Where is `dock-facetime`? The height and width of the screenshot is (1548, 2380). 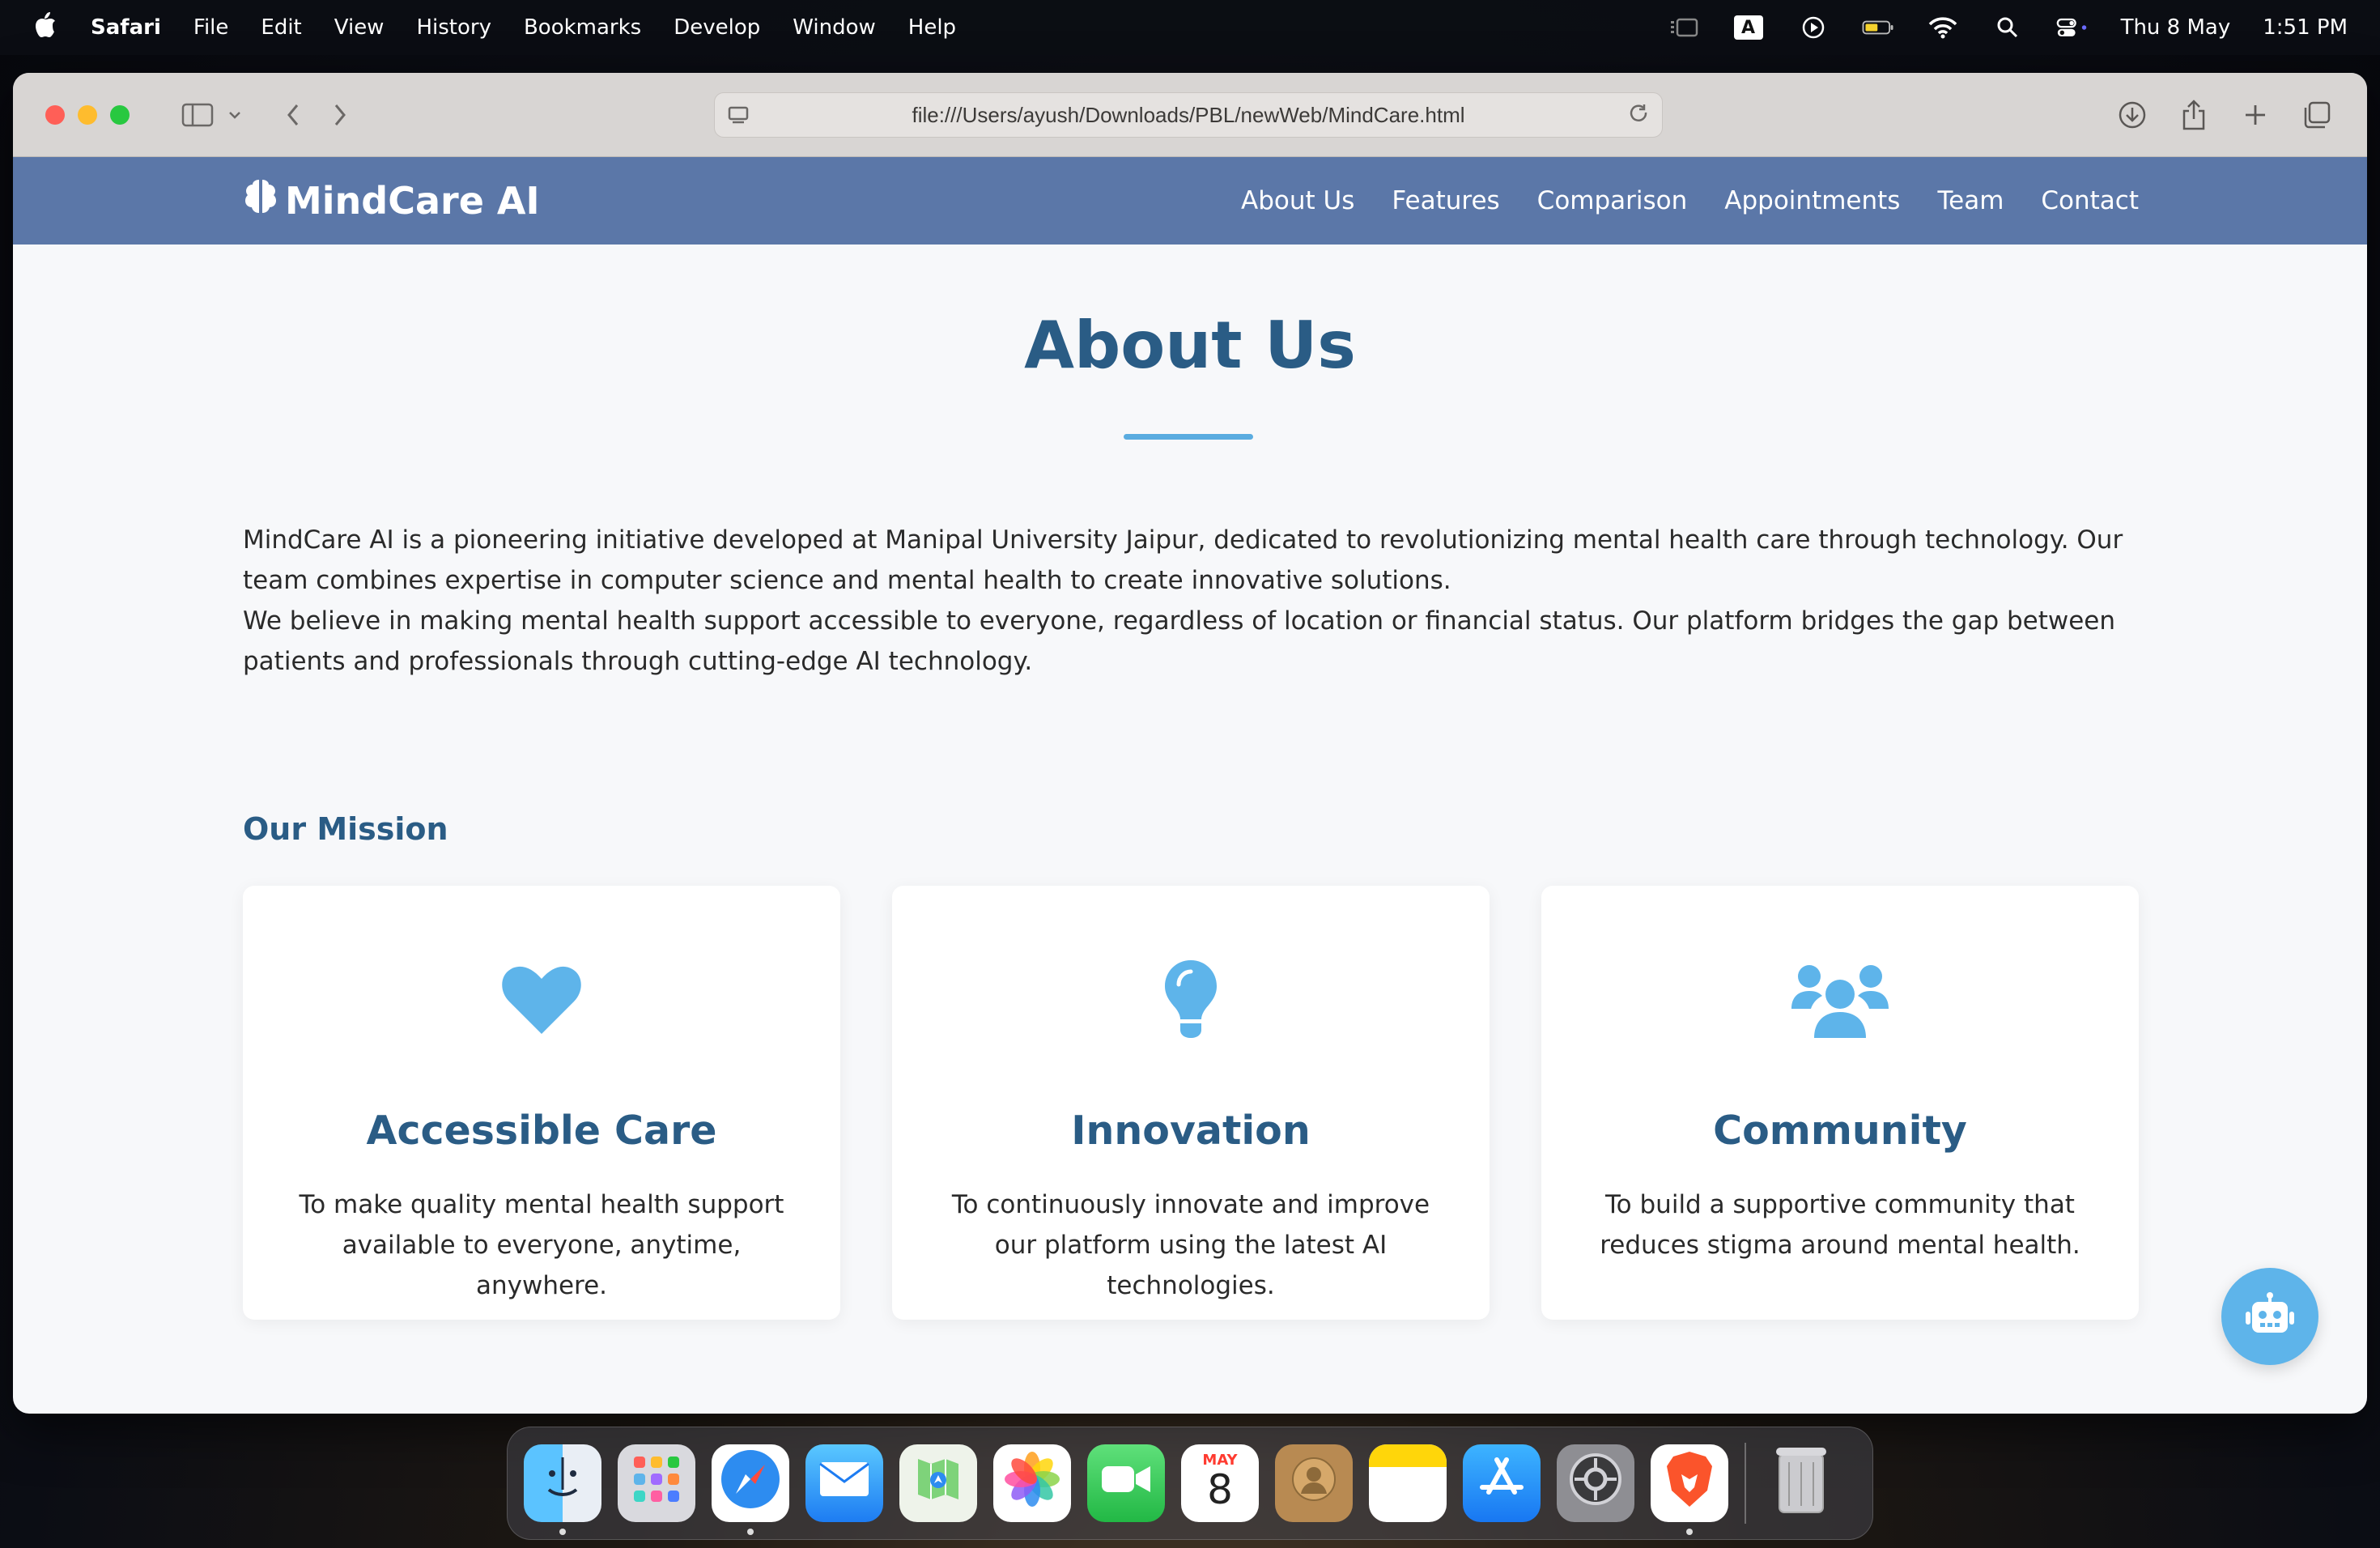
dock-facetime is located at coordinates (1126, 1483).